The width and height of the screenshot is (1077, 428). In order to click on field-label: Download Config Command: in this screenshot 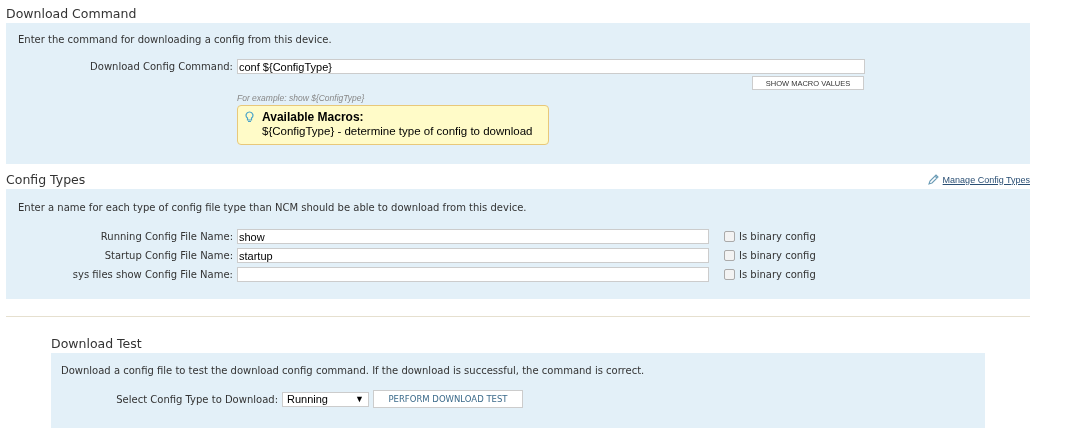, I will do `click(161, 66)`.